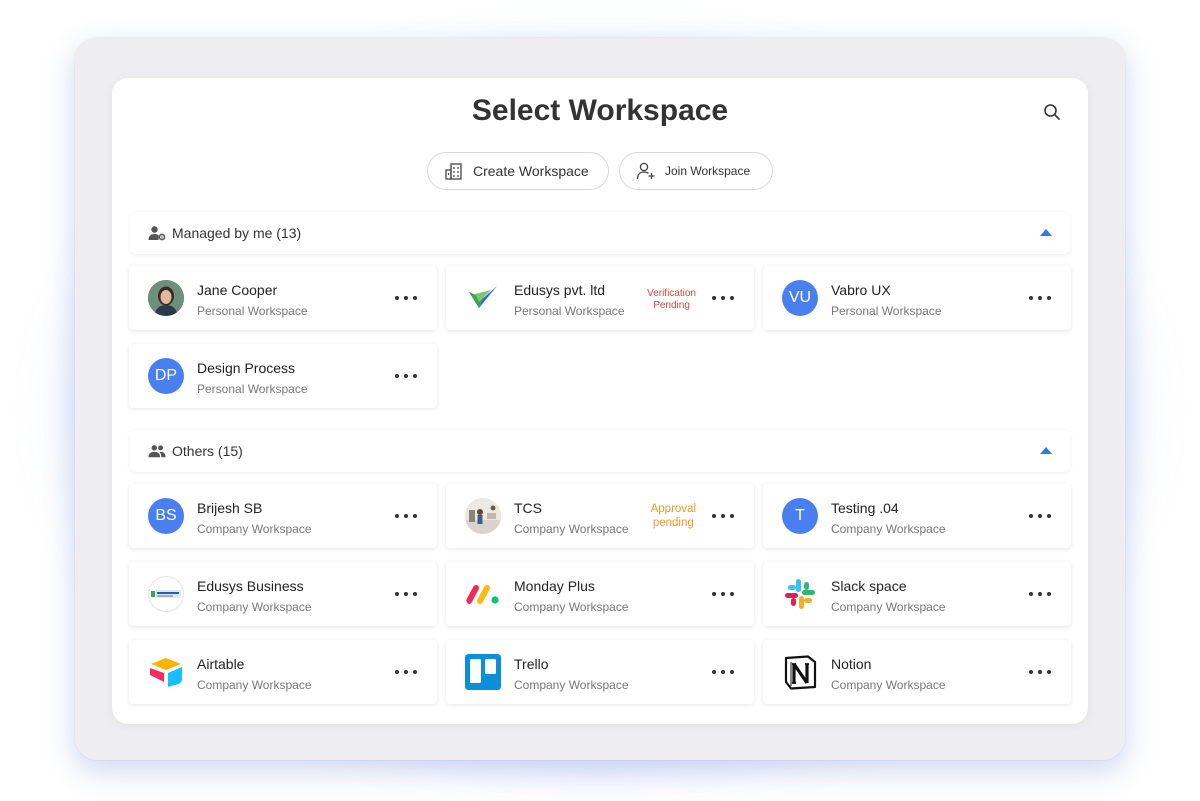 The image size is (1200, 801). What do you see at coordinates (645, 171) in the screenshot?
I see `add-user-icon` at bounding box center [645, 171].